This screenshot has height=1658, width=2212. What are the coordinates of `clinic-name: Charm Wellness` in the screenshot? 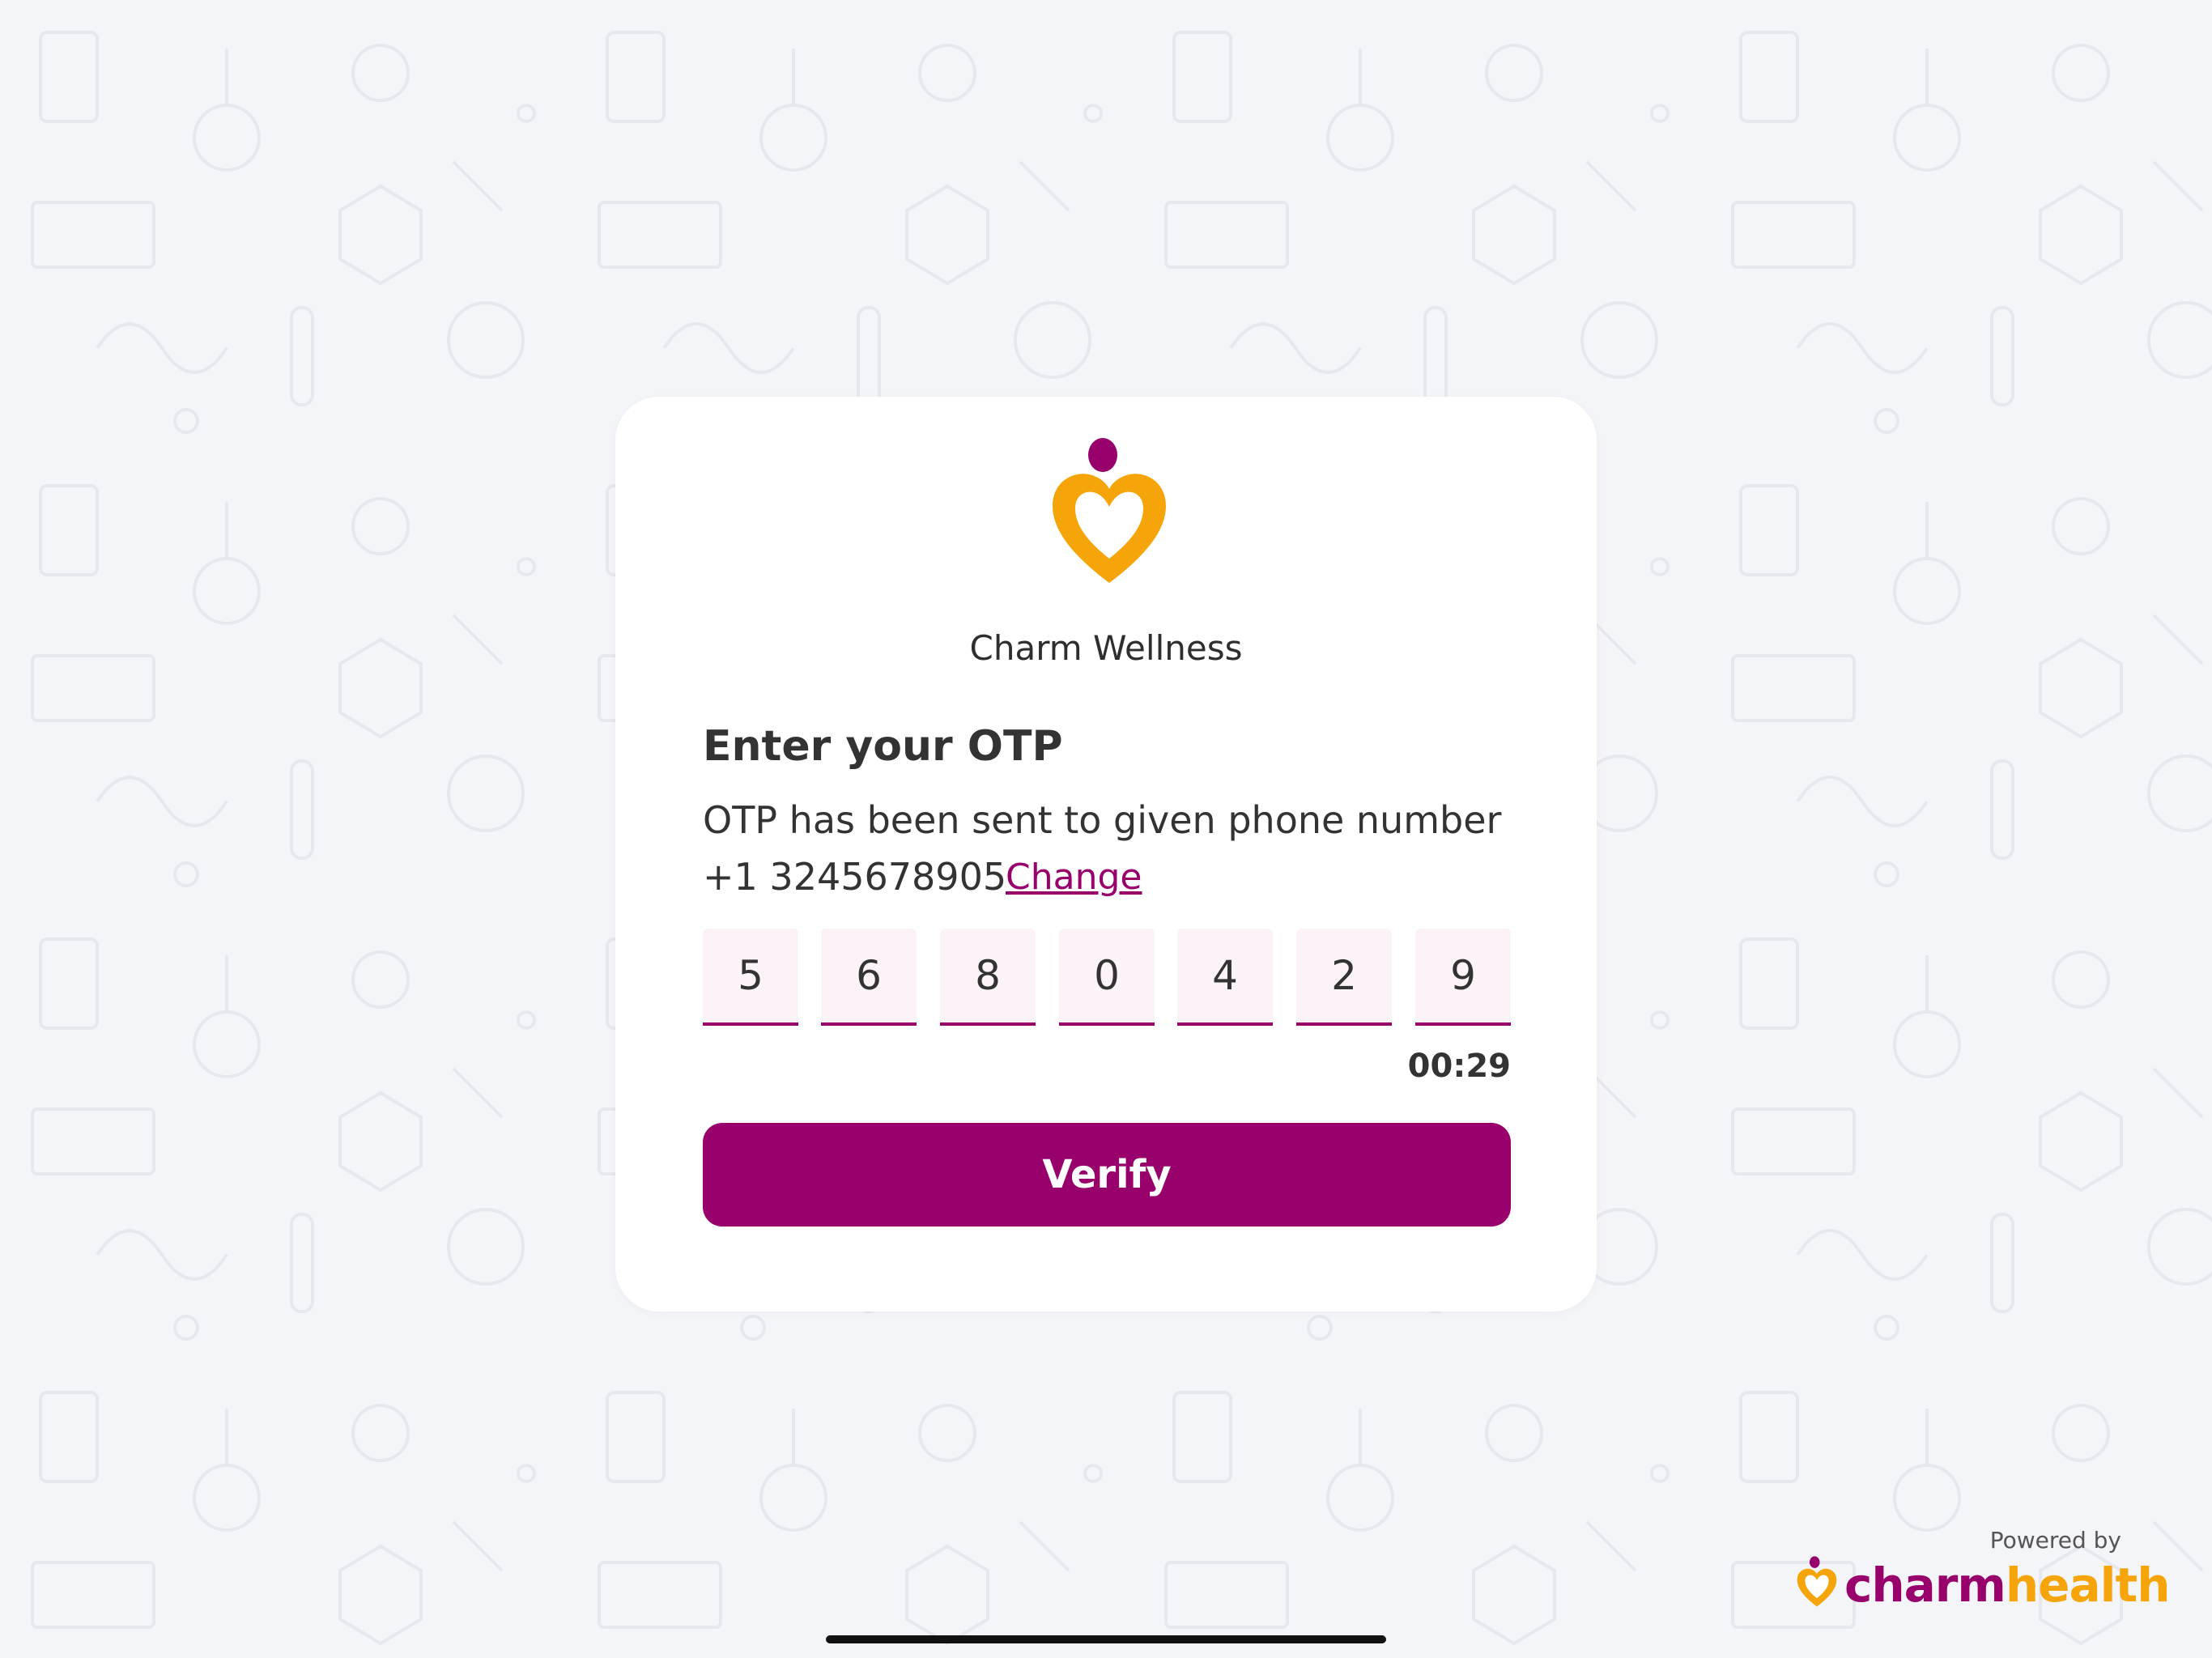 It's located at (1106, 648).